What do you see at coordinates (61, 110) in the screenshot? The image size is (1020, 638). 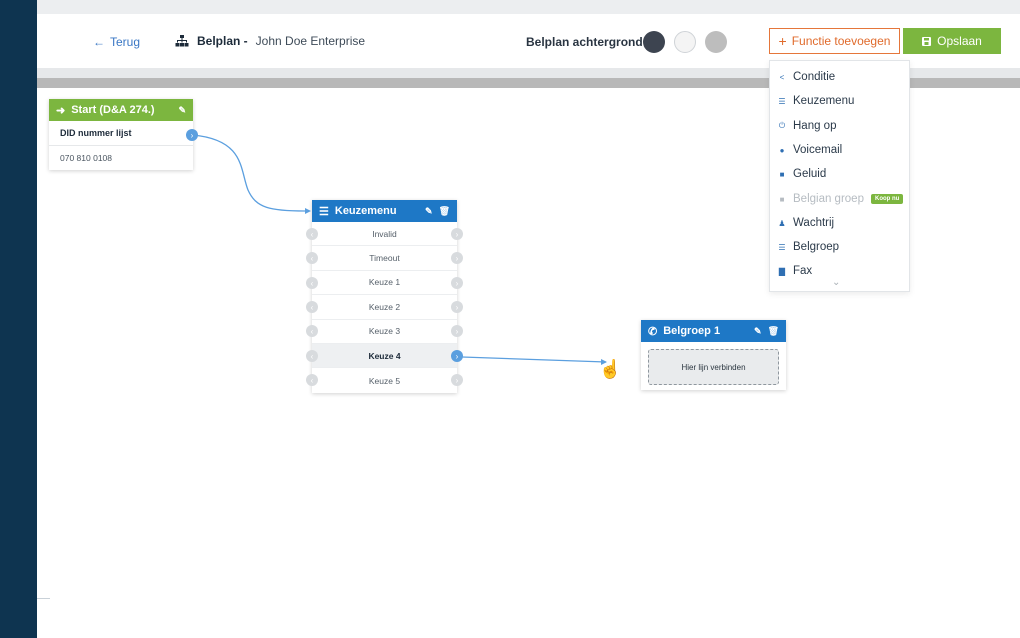 I see `sign-in-icon: ➜` at bounding box center [61, 110].